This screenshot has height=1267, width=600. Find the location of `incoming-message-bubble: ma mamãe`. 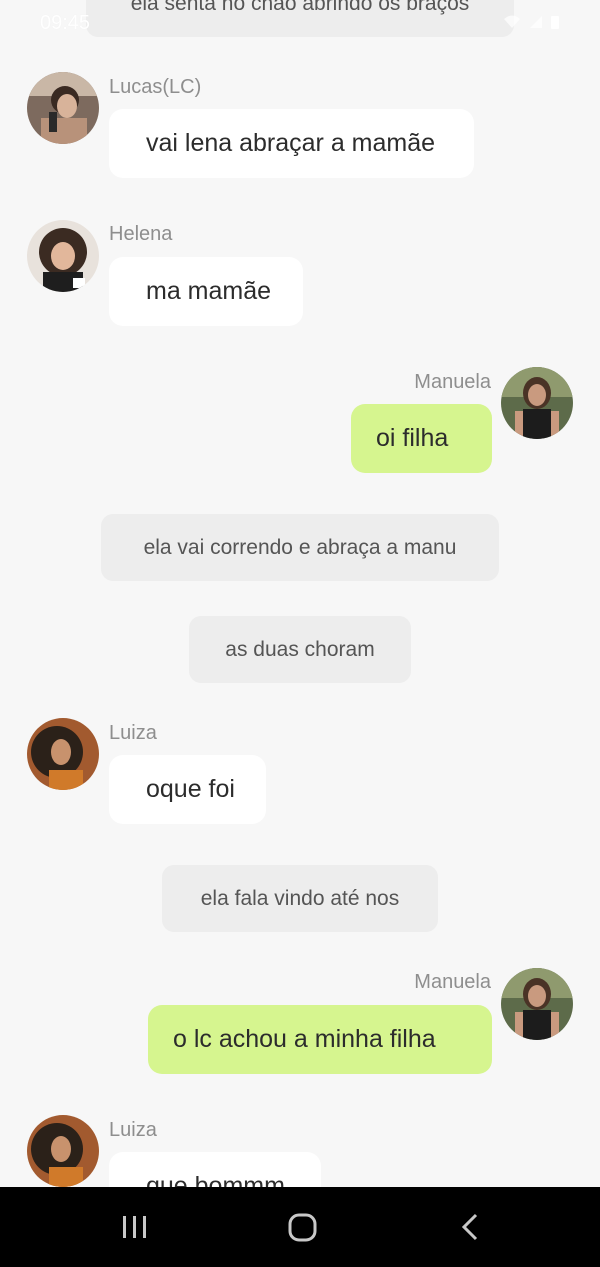

incoming-message-bubble: ma mamãe is located at coordinates (206, 291).